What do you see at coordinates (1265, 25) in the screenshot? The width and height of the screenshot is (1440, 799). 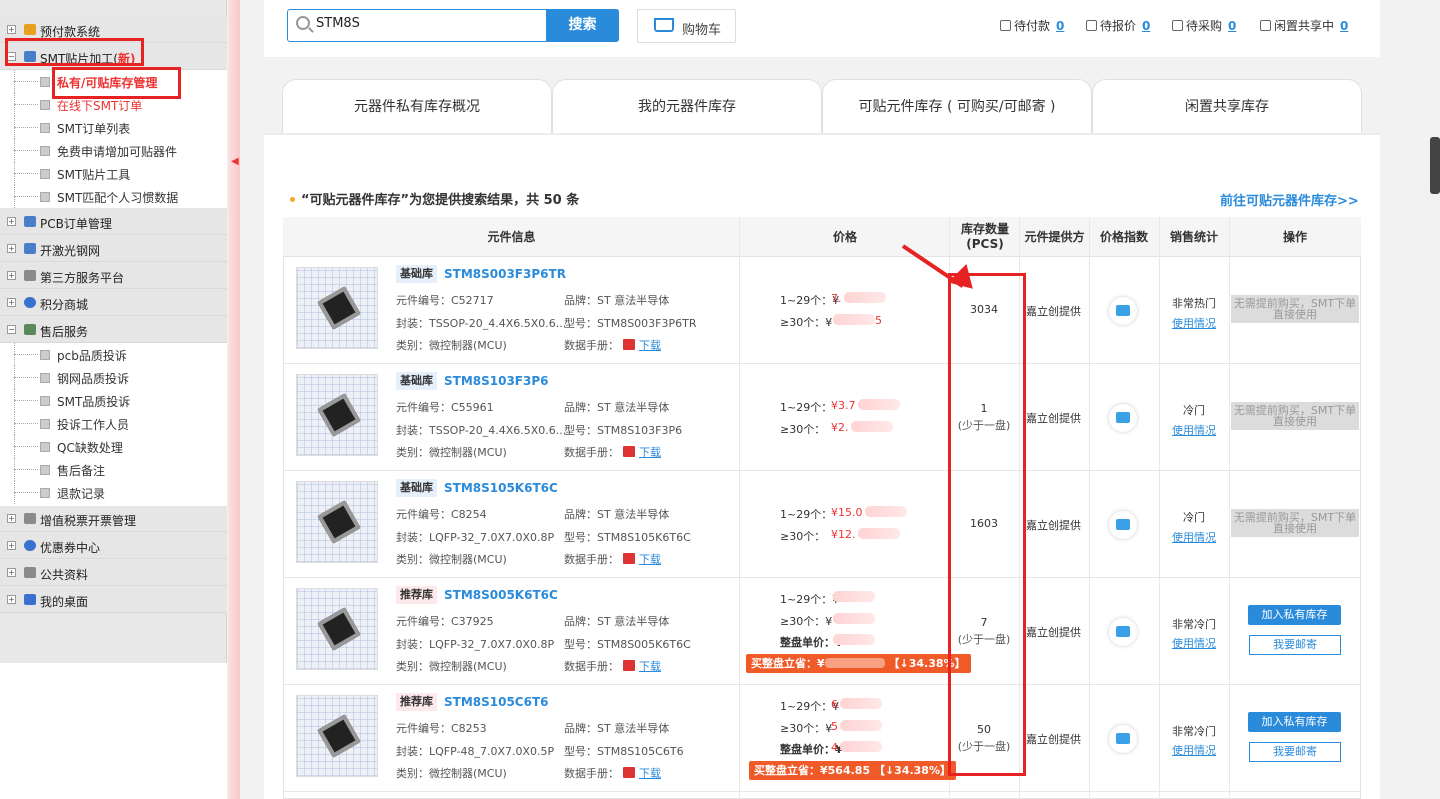 I see `box-icon` at bounding box center [1265, 25].